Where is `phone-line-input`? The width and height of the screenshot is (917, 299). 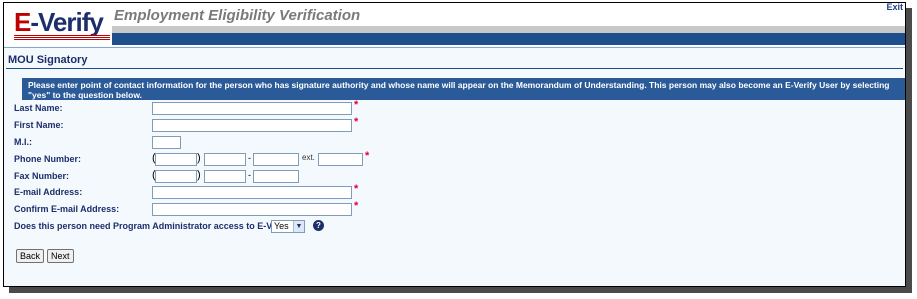 phone-line-input is located at coordinates (276, 159).